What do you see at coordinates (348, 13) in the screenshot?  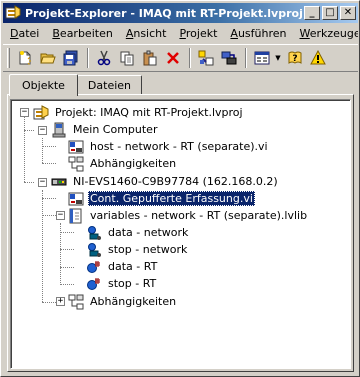 I see `close-button: ✕` at bounding box center [348, 13].